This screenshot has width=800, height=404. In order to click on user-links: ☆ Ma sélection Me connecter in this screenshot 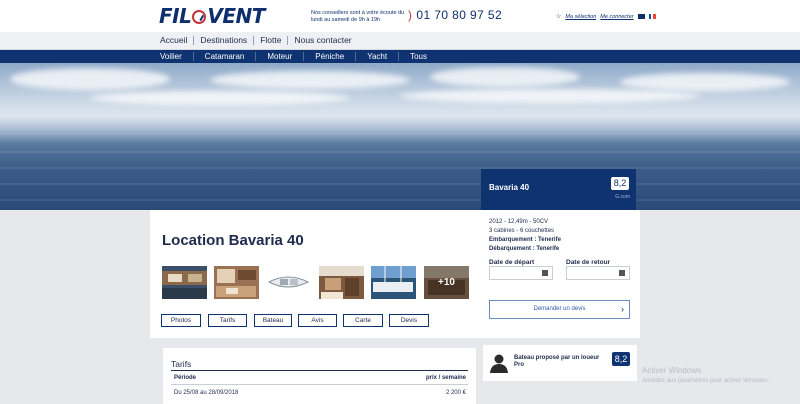, I will do `click(606, 16)`.